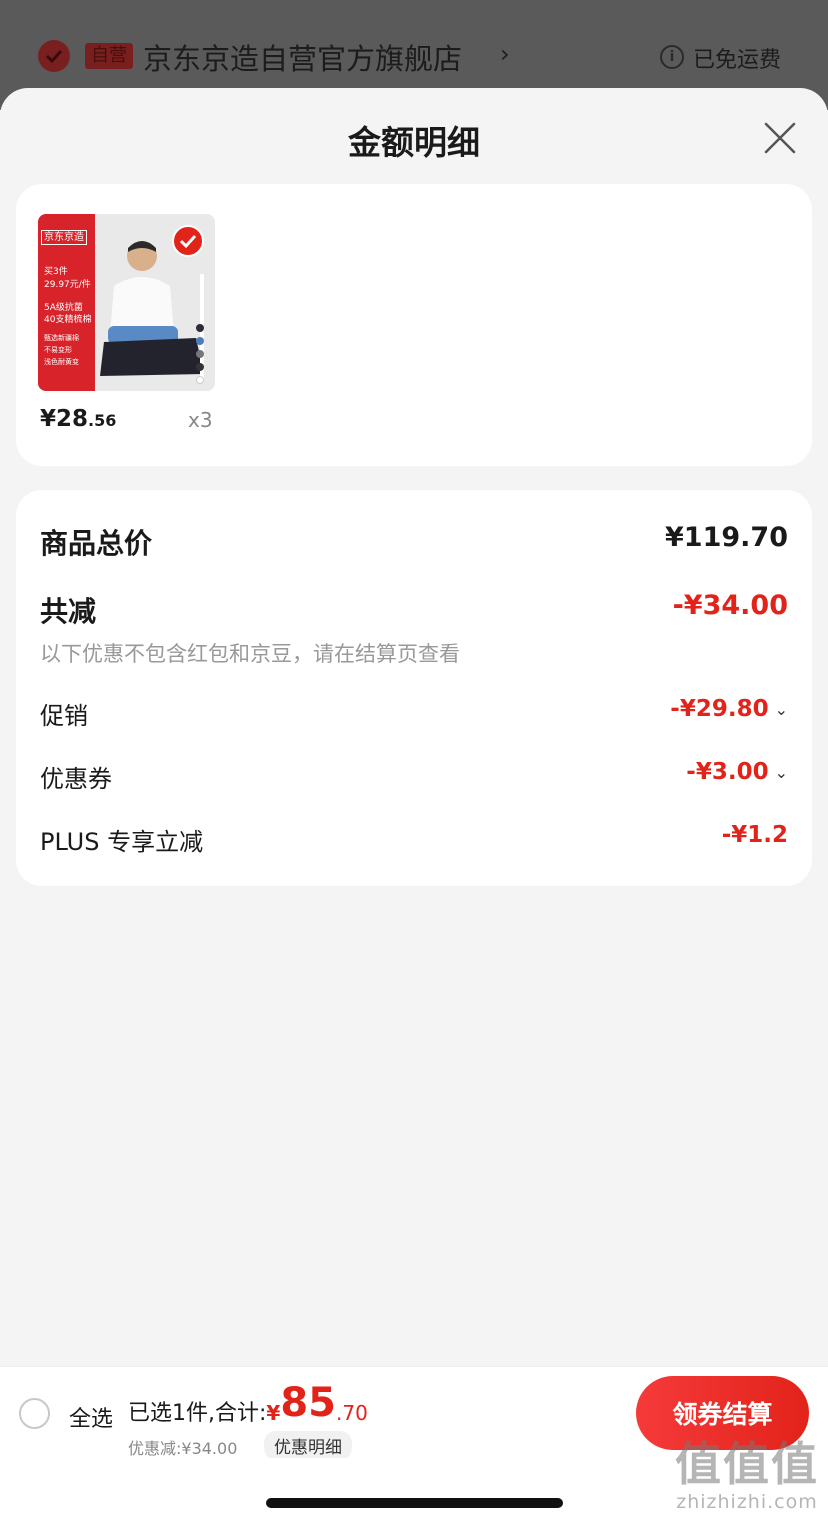  What do you see at coordinates (414, 779) in the screenshot?
I see `coupon-row: 优惠券 -¥3.00 ⌄` at bounding box center [414, 779].